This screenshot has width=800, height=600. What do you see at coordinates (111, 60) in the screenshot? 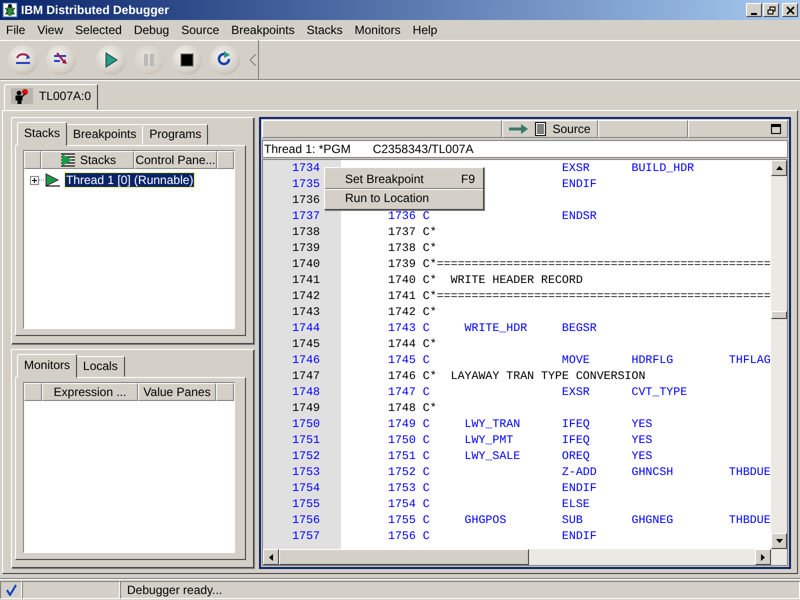
I see `run-button` at bounding box center [111, 60].